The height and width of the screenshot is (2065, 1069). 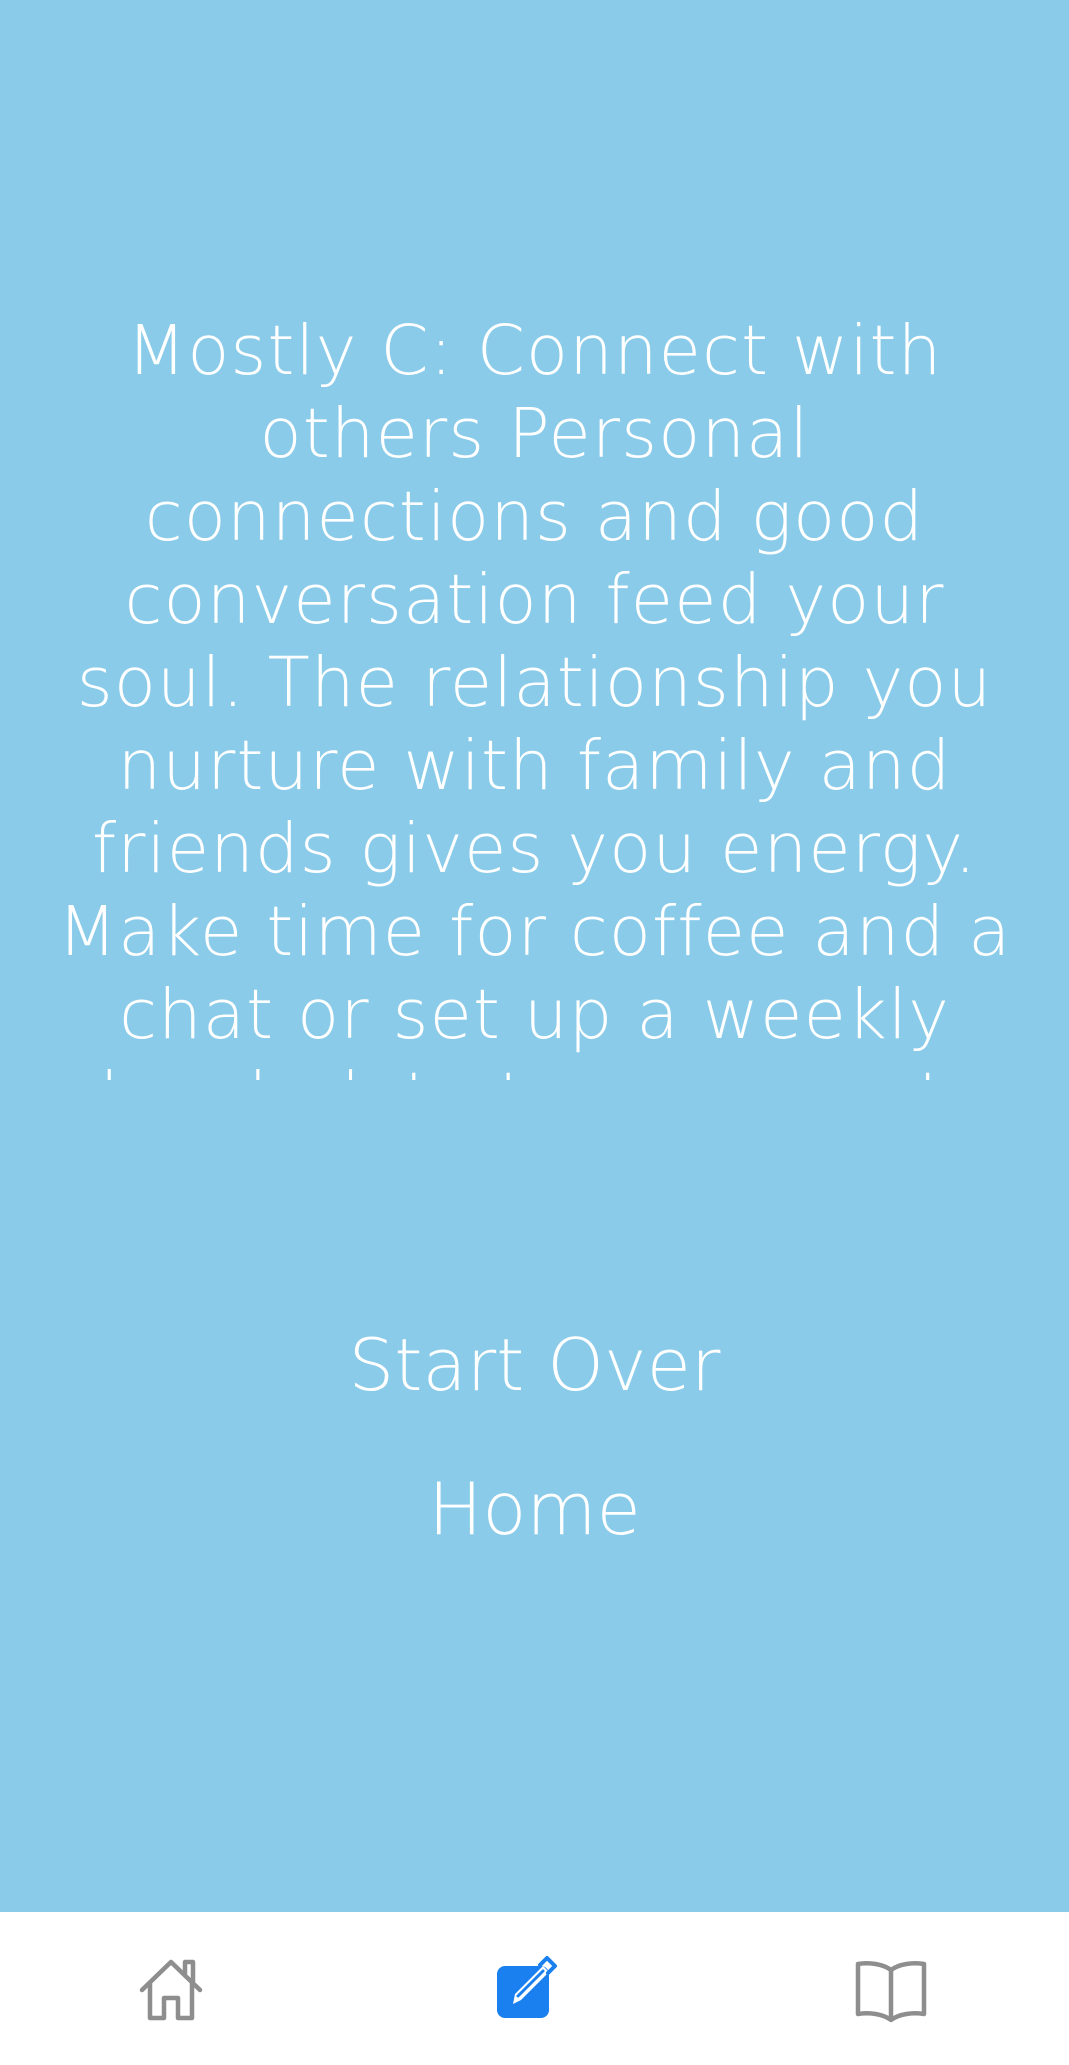 I want to click on book-icon, so click(x=891, y=1989).